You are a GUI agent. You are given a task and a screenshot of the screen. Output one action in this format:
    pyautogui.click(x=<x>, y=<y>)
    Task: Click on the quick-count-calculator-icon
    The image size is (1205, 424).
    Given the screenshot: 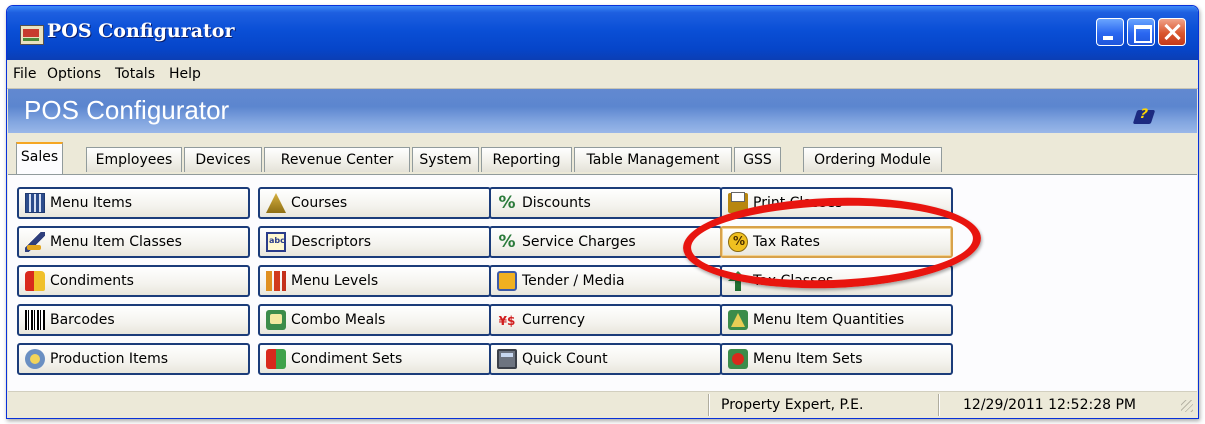 What is the action you would take?
    pyautogui.click(x=507, y=359)
    